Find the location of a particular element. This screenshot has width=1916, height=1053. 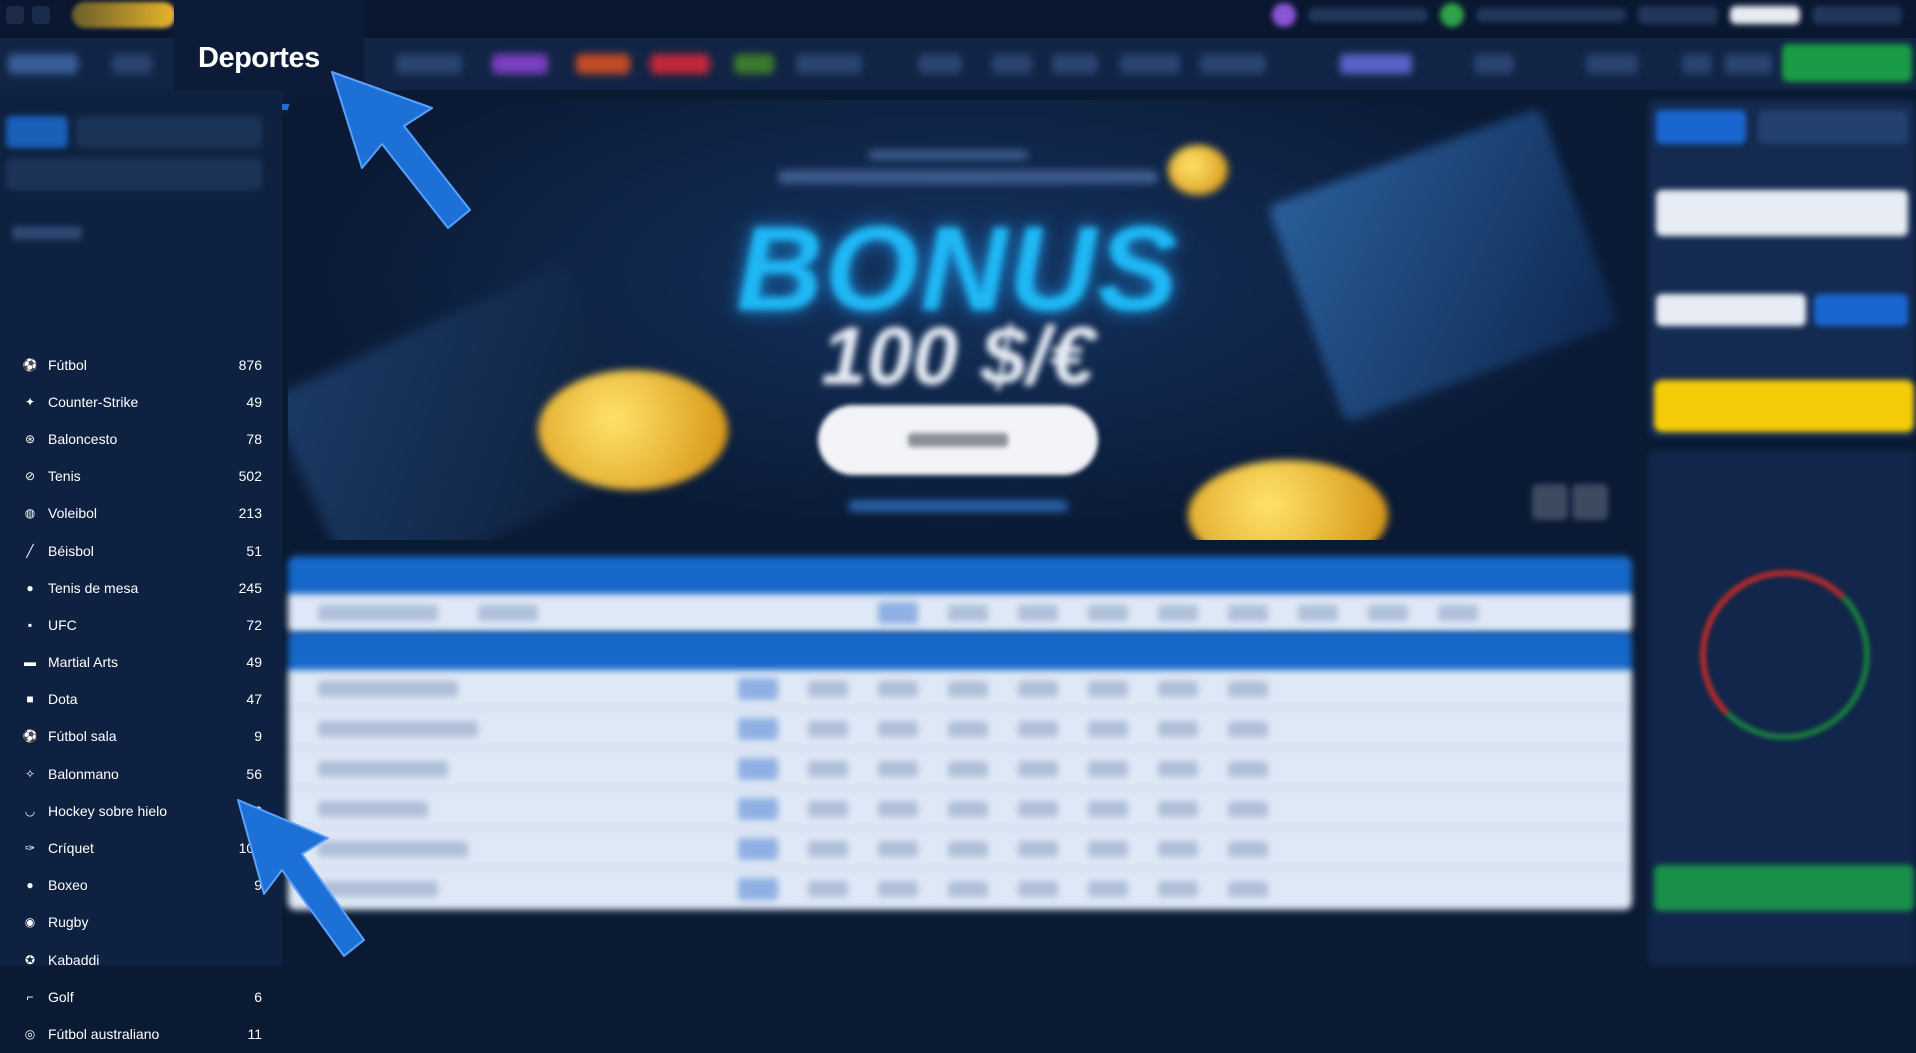

sidebar-item-label: Tenis is located at coordinates (64, 476).